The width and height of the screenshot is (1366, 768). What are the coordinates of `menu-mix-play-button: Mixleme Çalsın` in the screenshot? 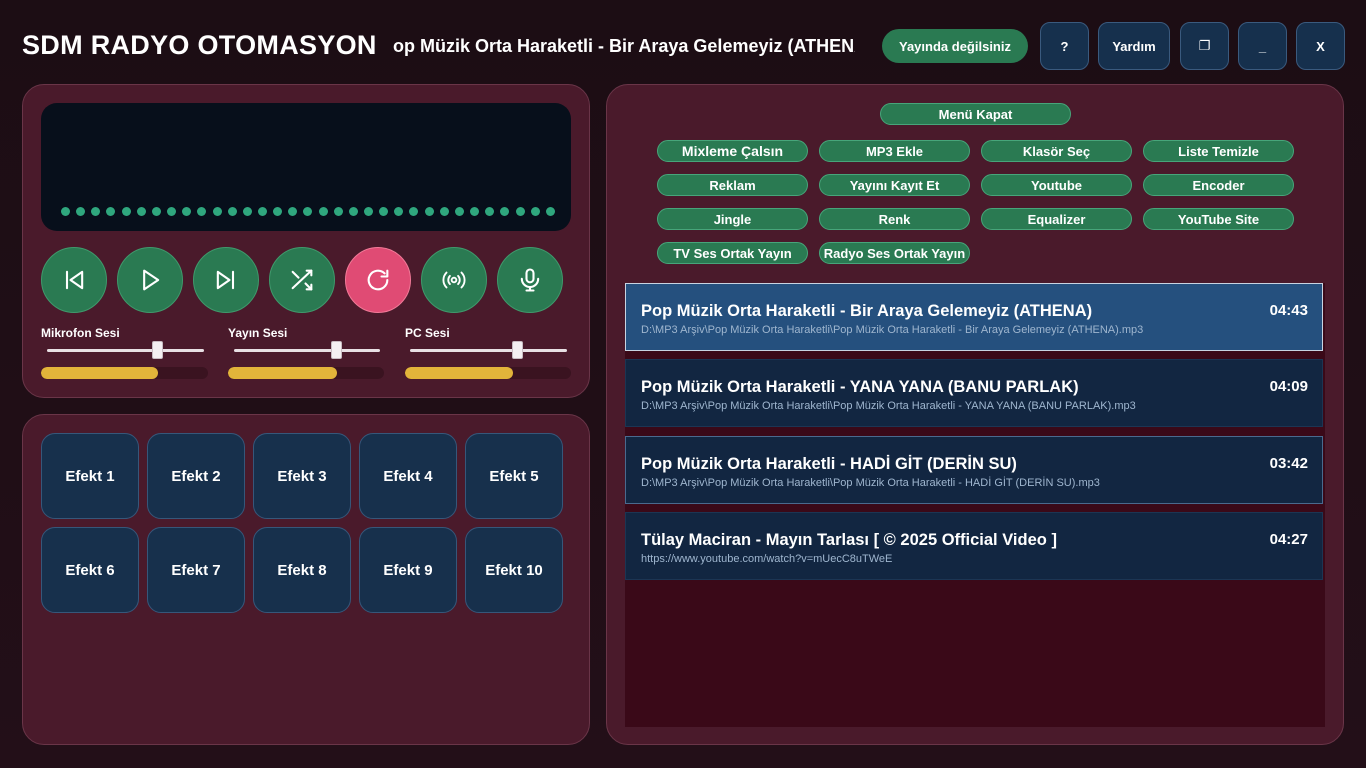 It's located at (732, 151).